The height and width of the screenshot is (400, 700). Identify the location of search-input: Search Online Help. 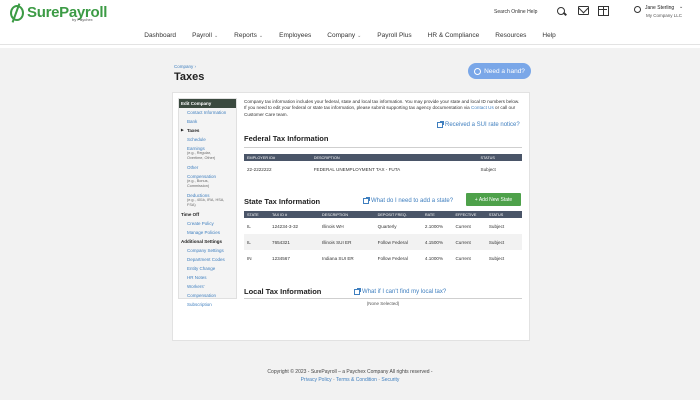
(528, 11).